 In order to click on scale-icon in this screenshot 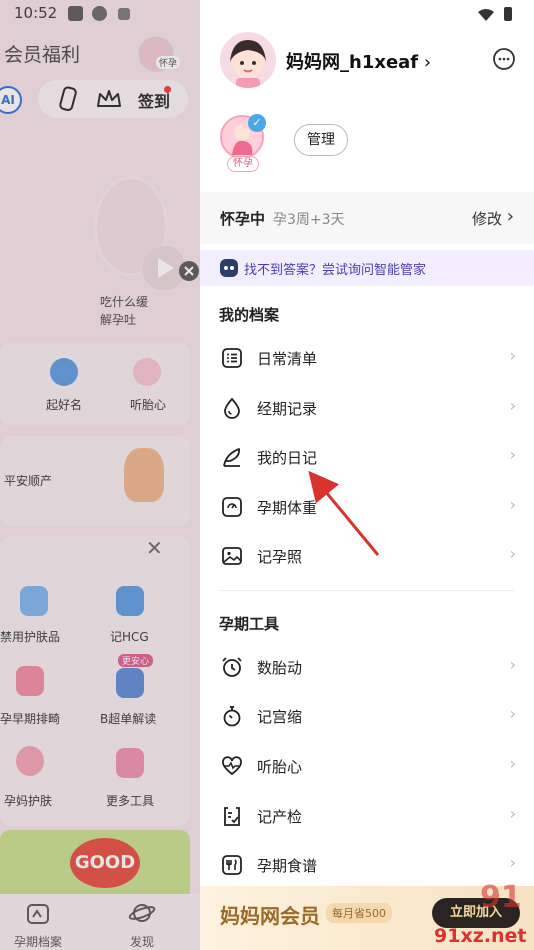, I will do `click(232, 507)`.